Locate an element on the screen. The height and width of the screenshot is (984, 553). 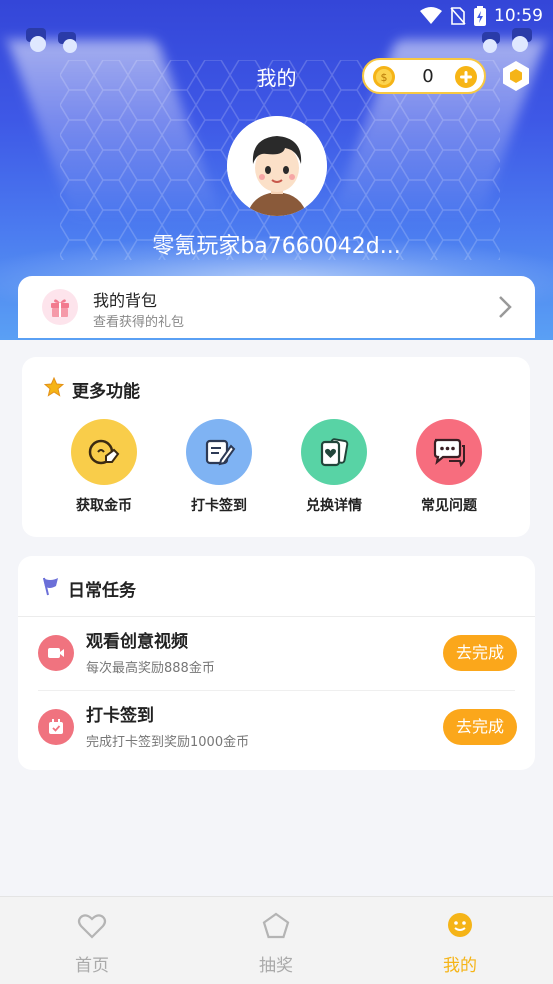
star-icon is located at coordinates (54, 387).